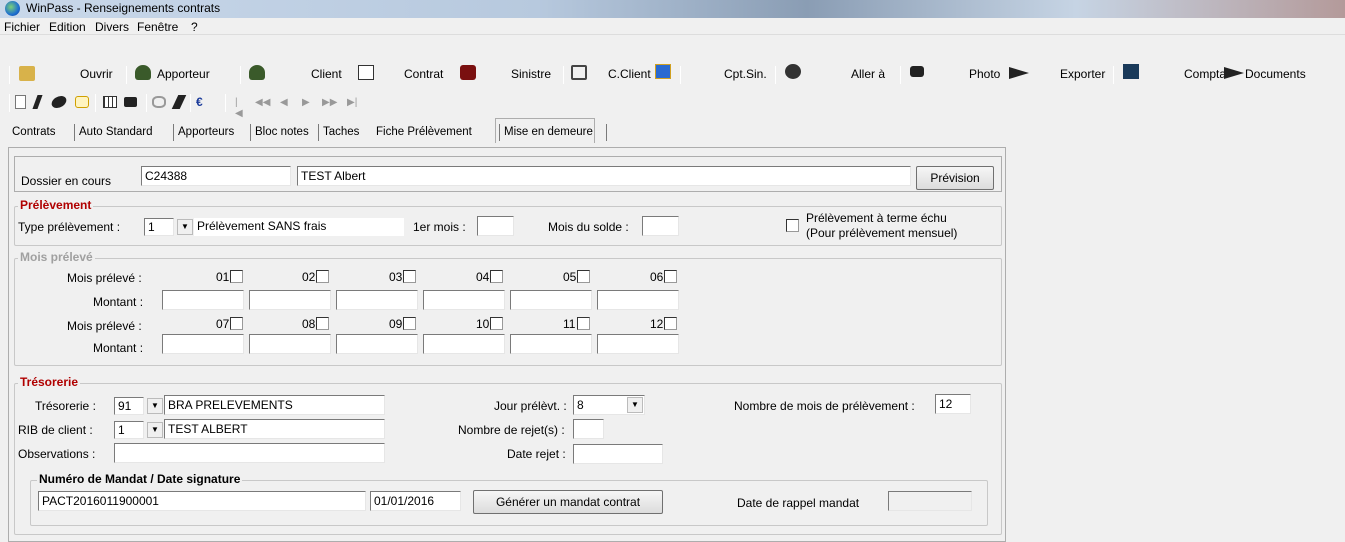 The height and width of the screenshot is (542, 1345). I want to click on euro-icon: €, so click(206, 102).